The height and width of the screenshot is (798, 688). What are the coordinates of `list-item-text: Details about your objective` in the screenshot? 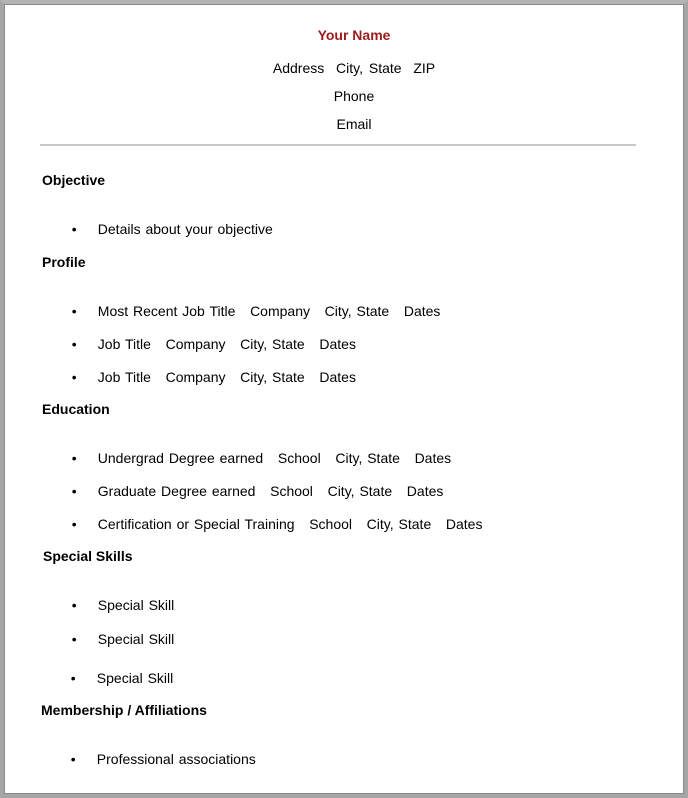 It's located at (185, 229).